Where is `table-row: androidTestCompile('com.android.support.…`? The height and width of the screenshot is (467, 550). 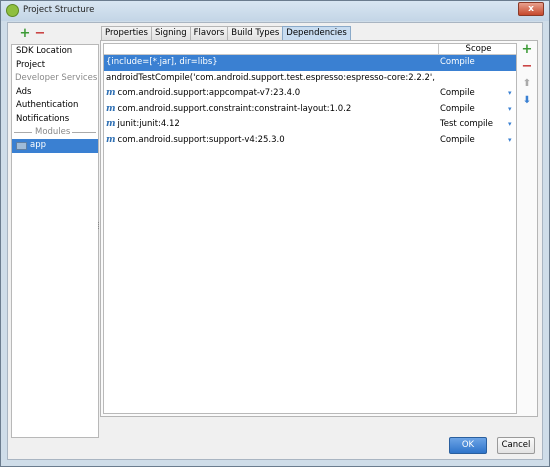 table-row: androidTestCompile('com.android.support.… is located at coordinates (310, 79).